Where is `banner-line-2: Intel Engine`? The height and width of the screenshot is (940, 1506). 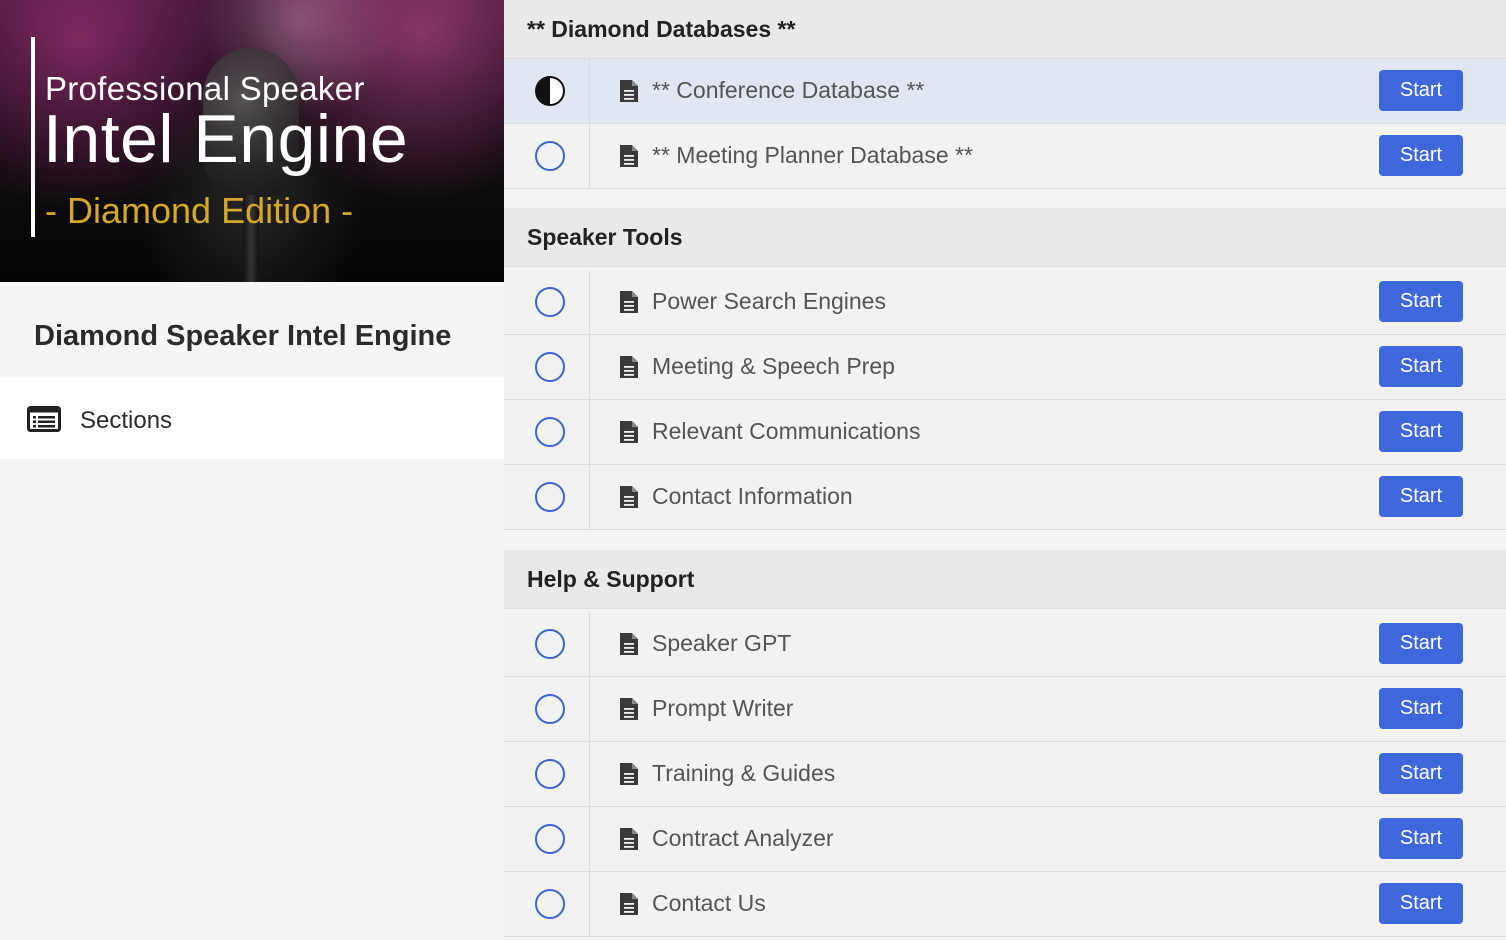 banner-line-2: Intel Engine is located at coordinates (226, 139).